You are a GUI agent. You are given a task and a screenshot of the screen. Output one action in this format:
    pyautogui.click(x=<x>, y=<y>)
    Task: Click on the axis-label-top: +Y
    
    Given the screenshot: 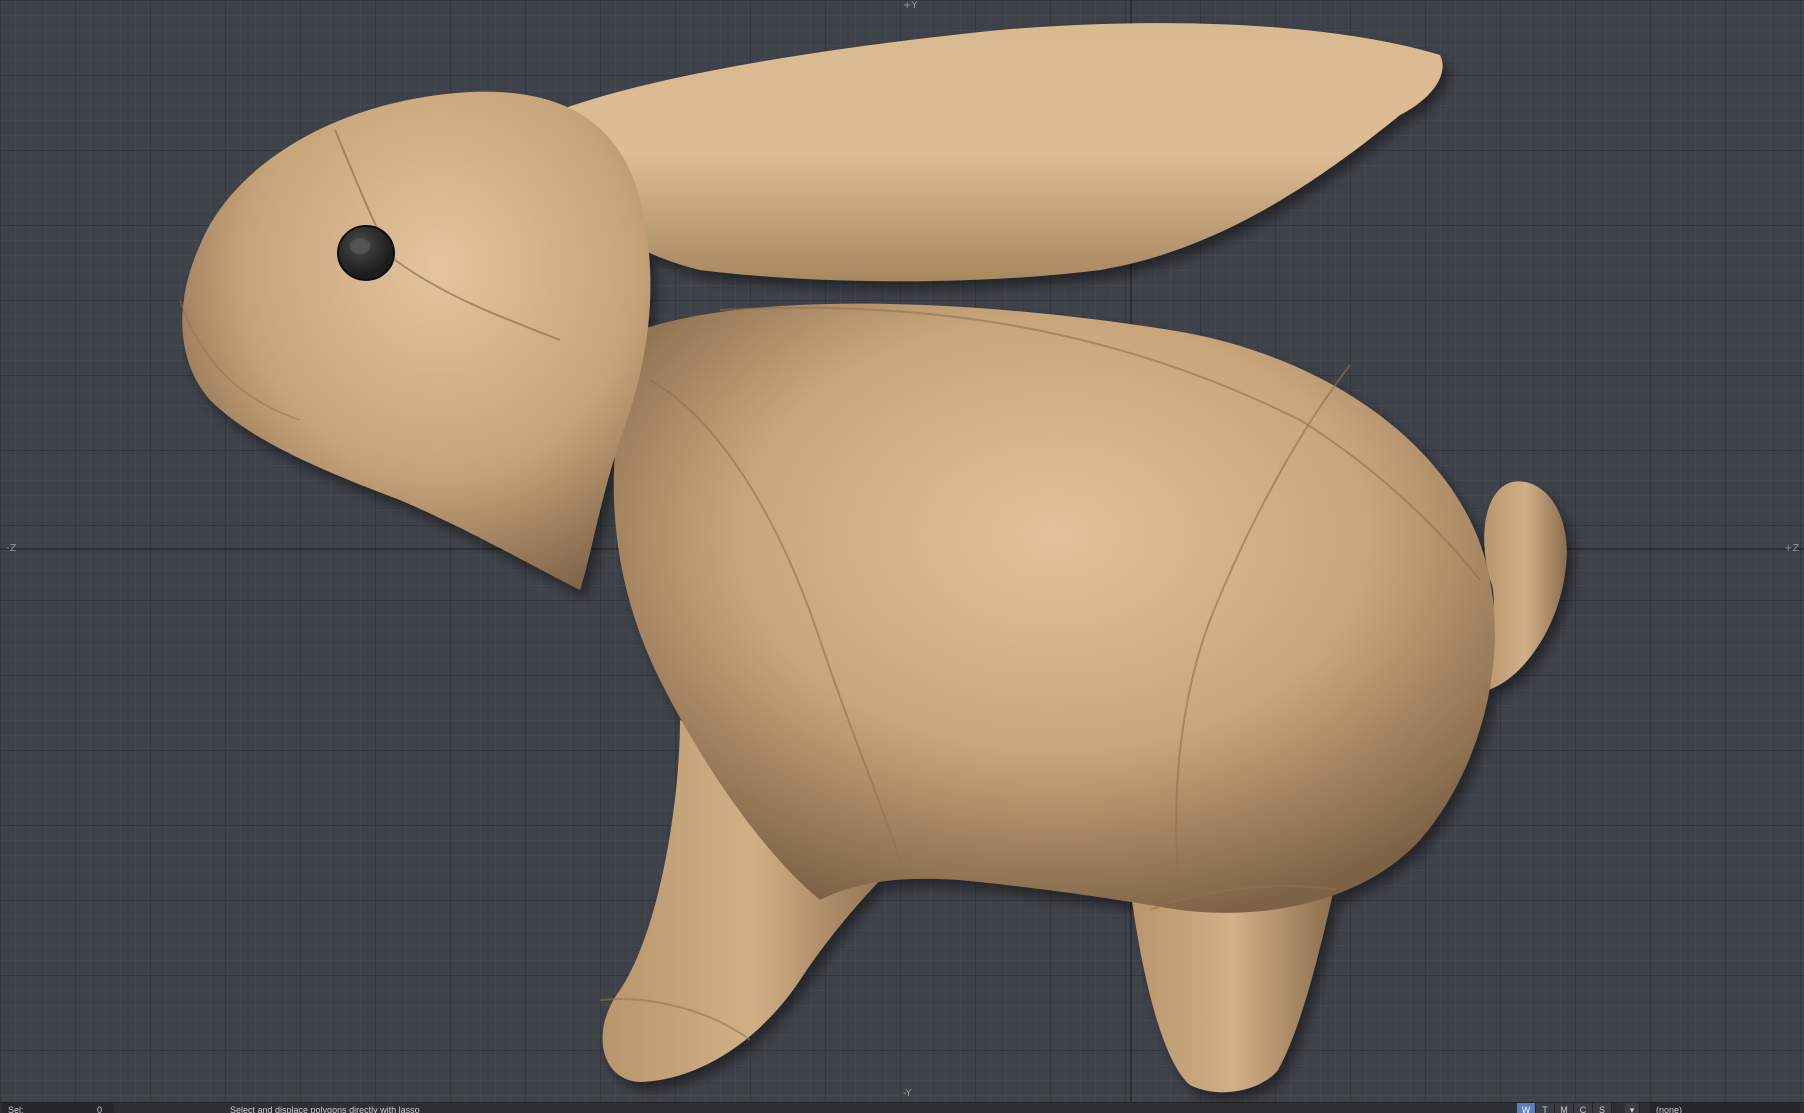 What is the action you would take?
    pyautogui.click(x=910, y=5)
    